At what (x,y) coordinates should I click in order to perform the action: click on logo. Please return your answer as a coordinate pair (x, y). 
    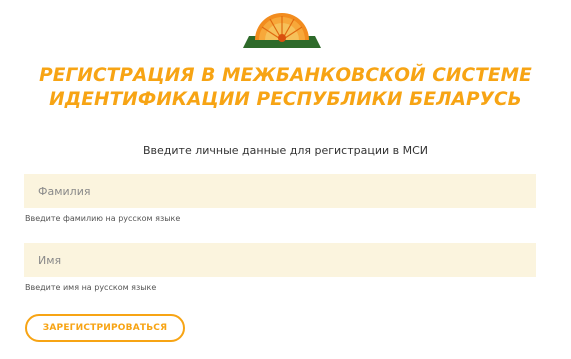
    Looking at the image, I should click on (282, 24).